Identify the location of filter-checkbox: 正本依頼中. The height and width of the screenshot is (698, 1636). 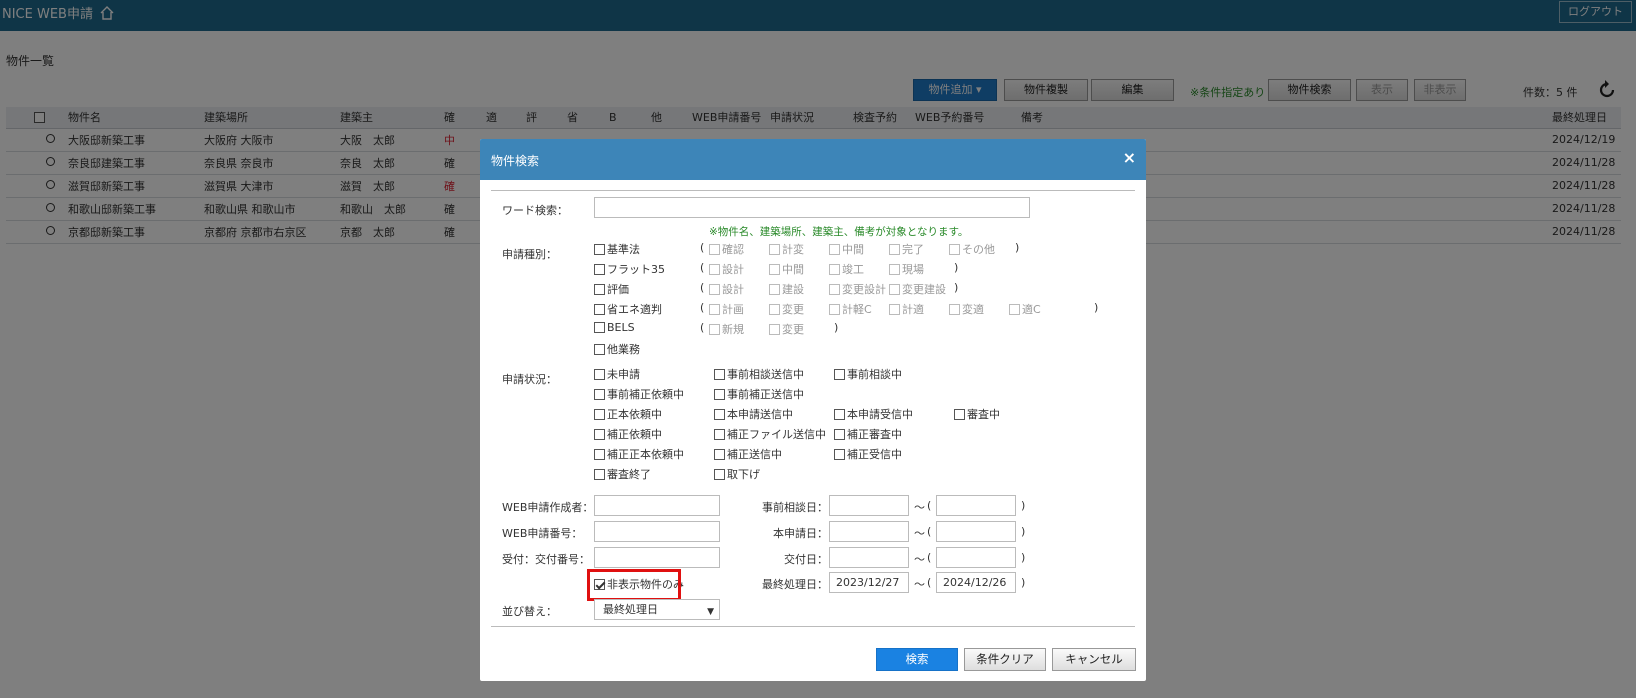
(628, 414).